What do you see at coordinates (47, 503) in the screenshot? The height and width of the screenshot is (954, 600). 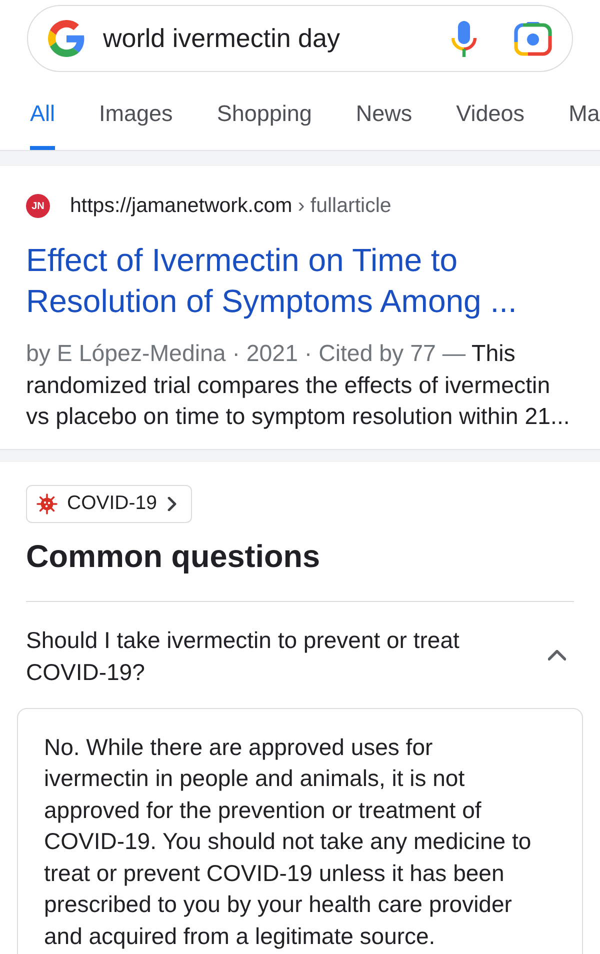 I see `virus-icon` at bounding box center [47, 503].